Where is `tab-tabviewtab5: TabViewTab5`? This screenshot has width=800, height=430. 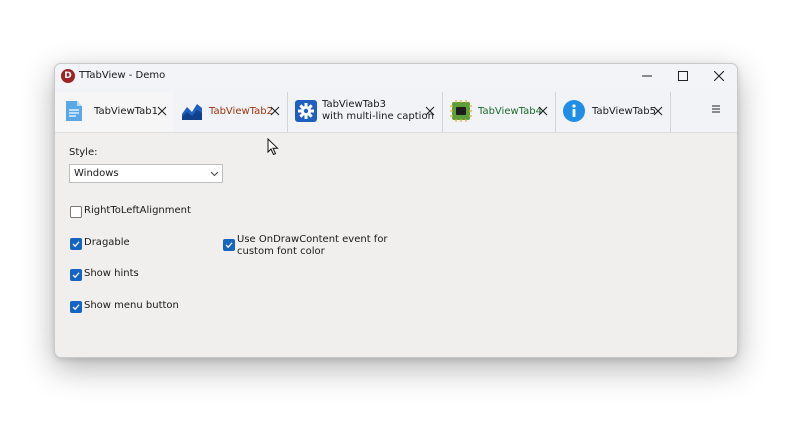
tab-tabviewtab5: TabViewTab5 is located at coordinates (613, 112).